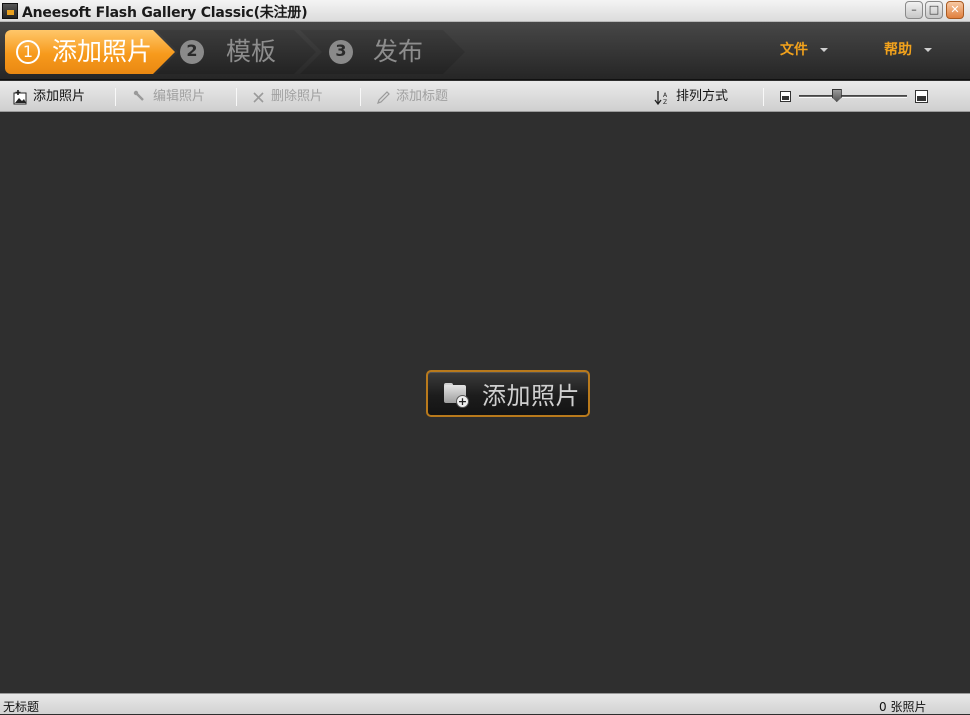  Describe the element at coordinates (251, 51) in the screenshot. I see `step-label: 模板` at that location.